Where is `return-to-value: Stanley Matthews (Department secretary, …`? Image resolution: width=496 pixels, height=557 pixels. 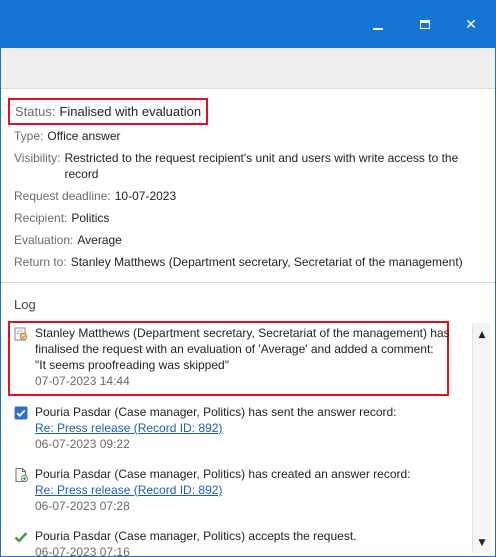 return-to-value: Stanley Matthews (Department secretary, … is located at coordinates (266, 262).